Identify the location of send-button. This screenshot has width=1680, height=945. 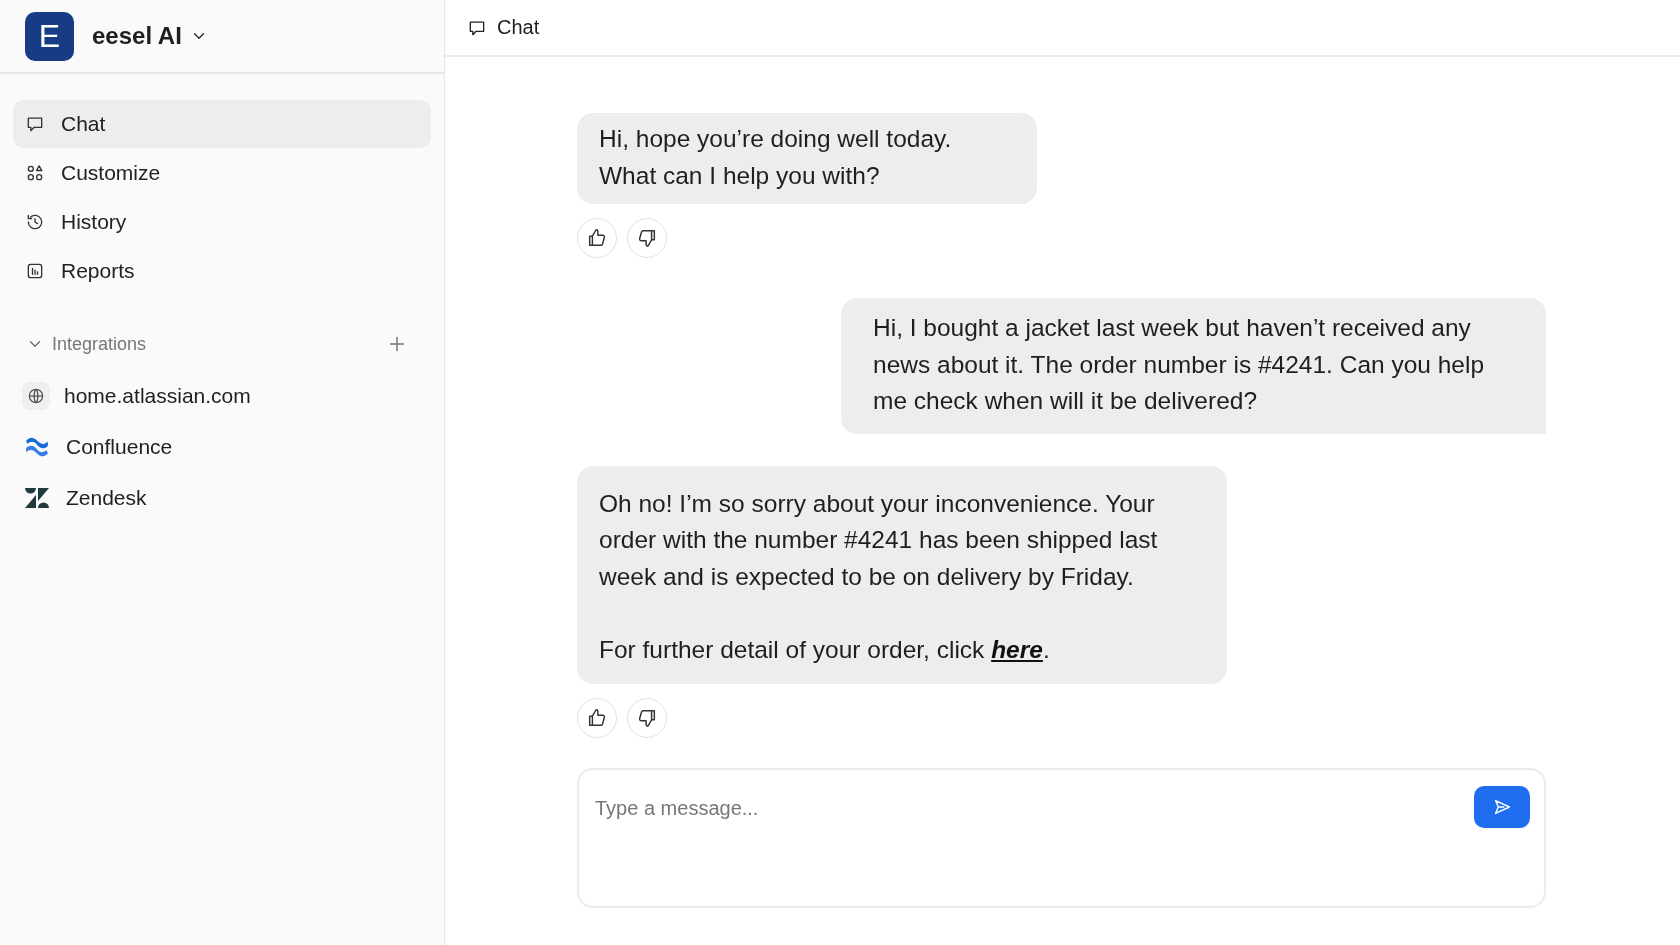
(1502, 807).